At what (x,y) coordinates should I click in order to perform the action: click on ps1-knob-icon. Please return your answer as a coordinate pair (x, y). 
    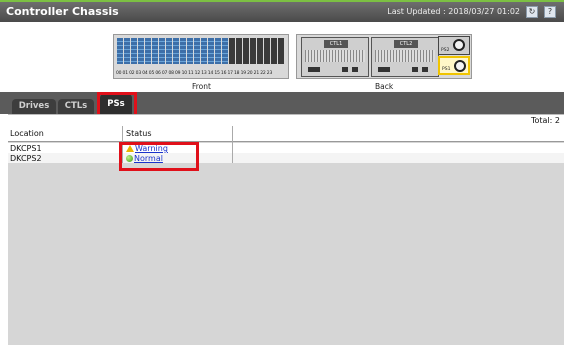
    Looking at the image, I should click on (460, 66).